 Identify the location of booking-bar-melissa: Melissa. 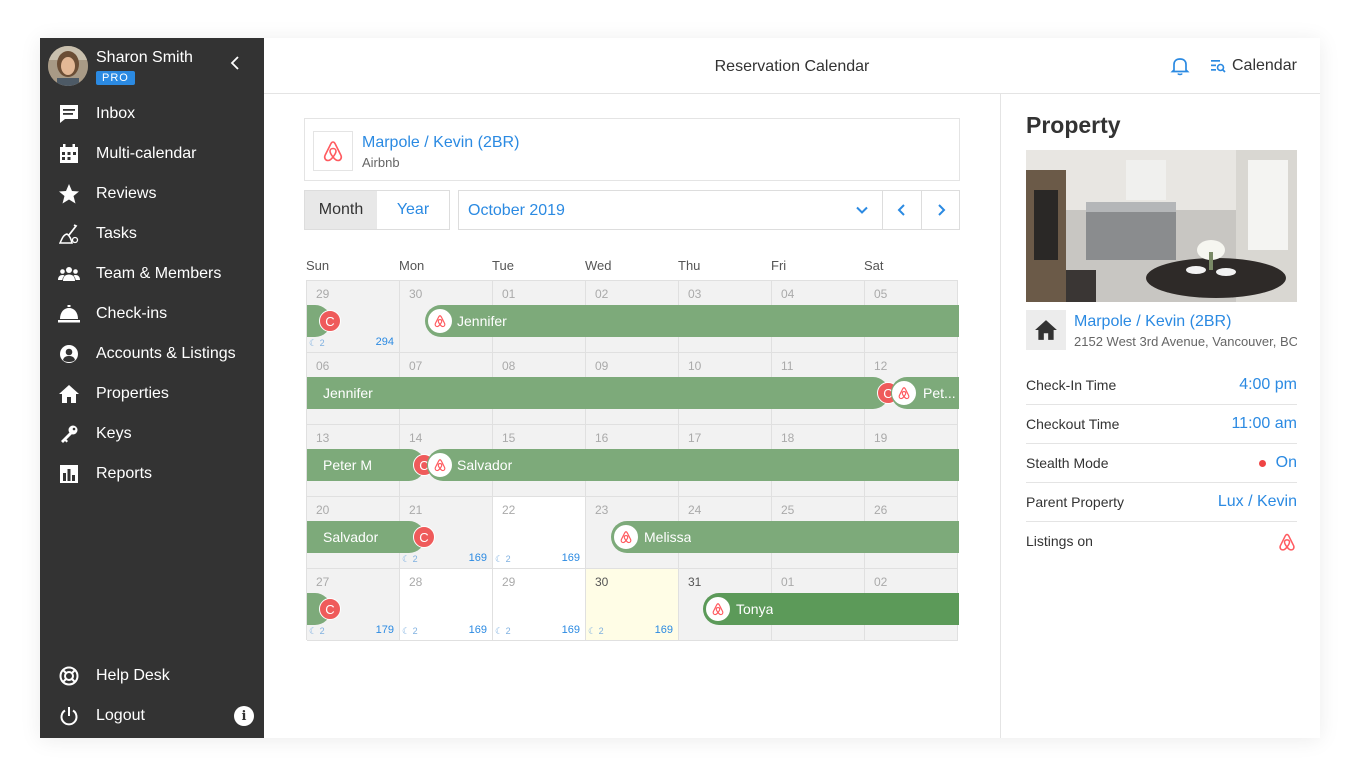
(785, 537).